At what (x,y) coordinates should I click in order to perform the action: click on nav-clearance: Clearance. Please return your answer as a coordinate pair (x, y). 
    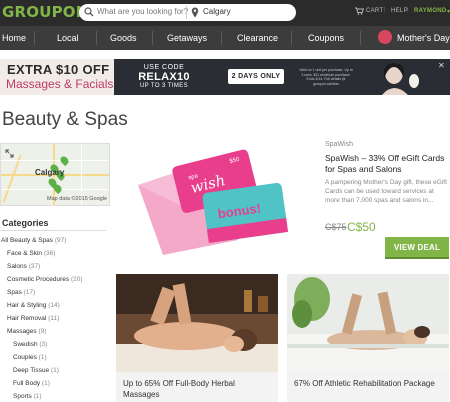
    Looking at the image, I should click on (257, 38).